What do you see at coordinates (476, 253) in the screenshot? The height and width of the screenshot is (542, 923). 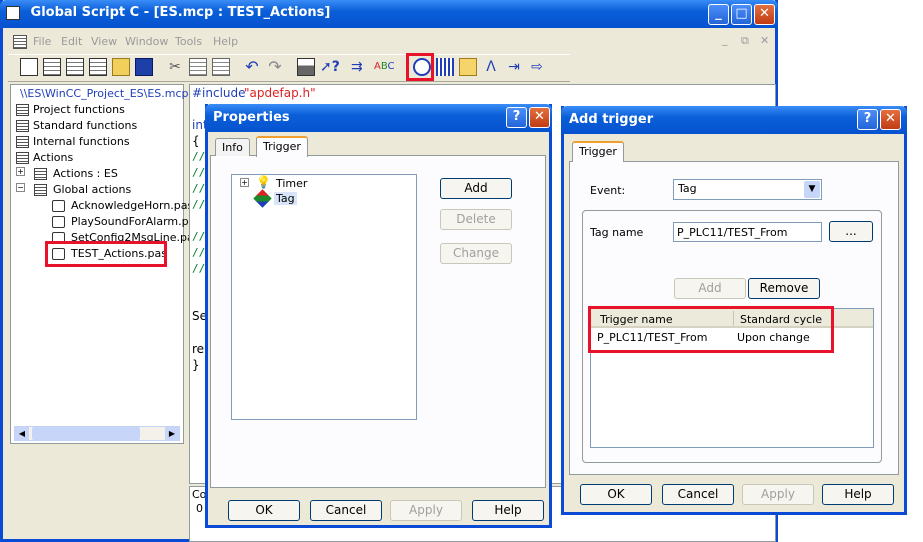 I see `properties-change-button: Change` at bounding box center [476, 253].